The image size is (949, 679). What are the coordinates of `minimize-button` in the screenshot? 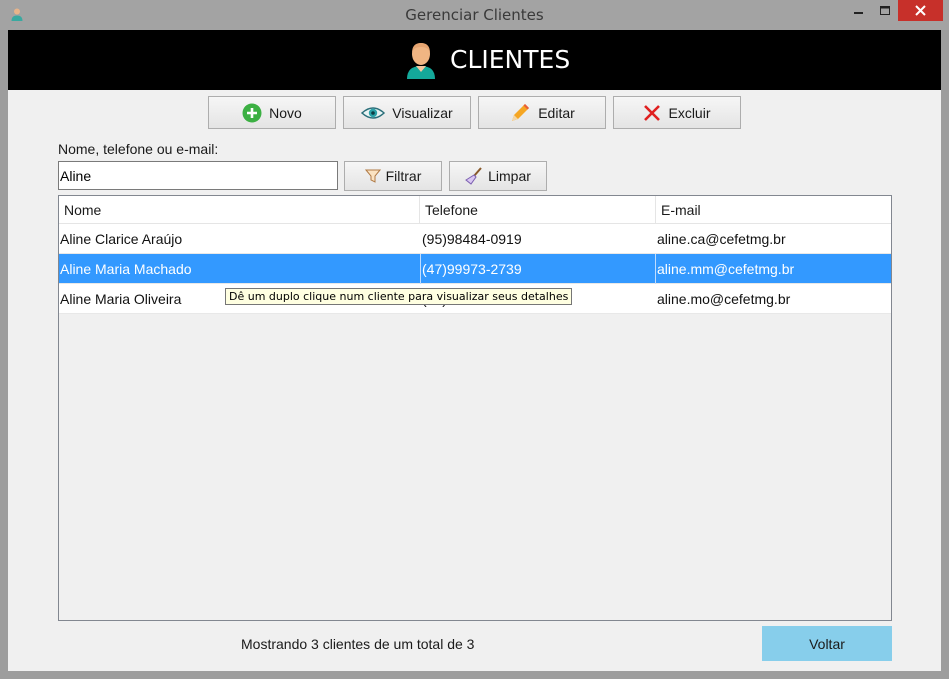 It's located at (859, 10).